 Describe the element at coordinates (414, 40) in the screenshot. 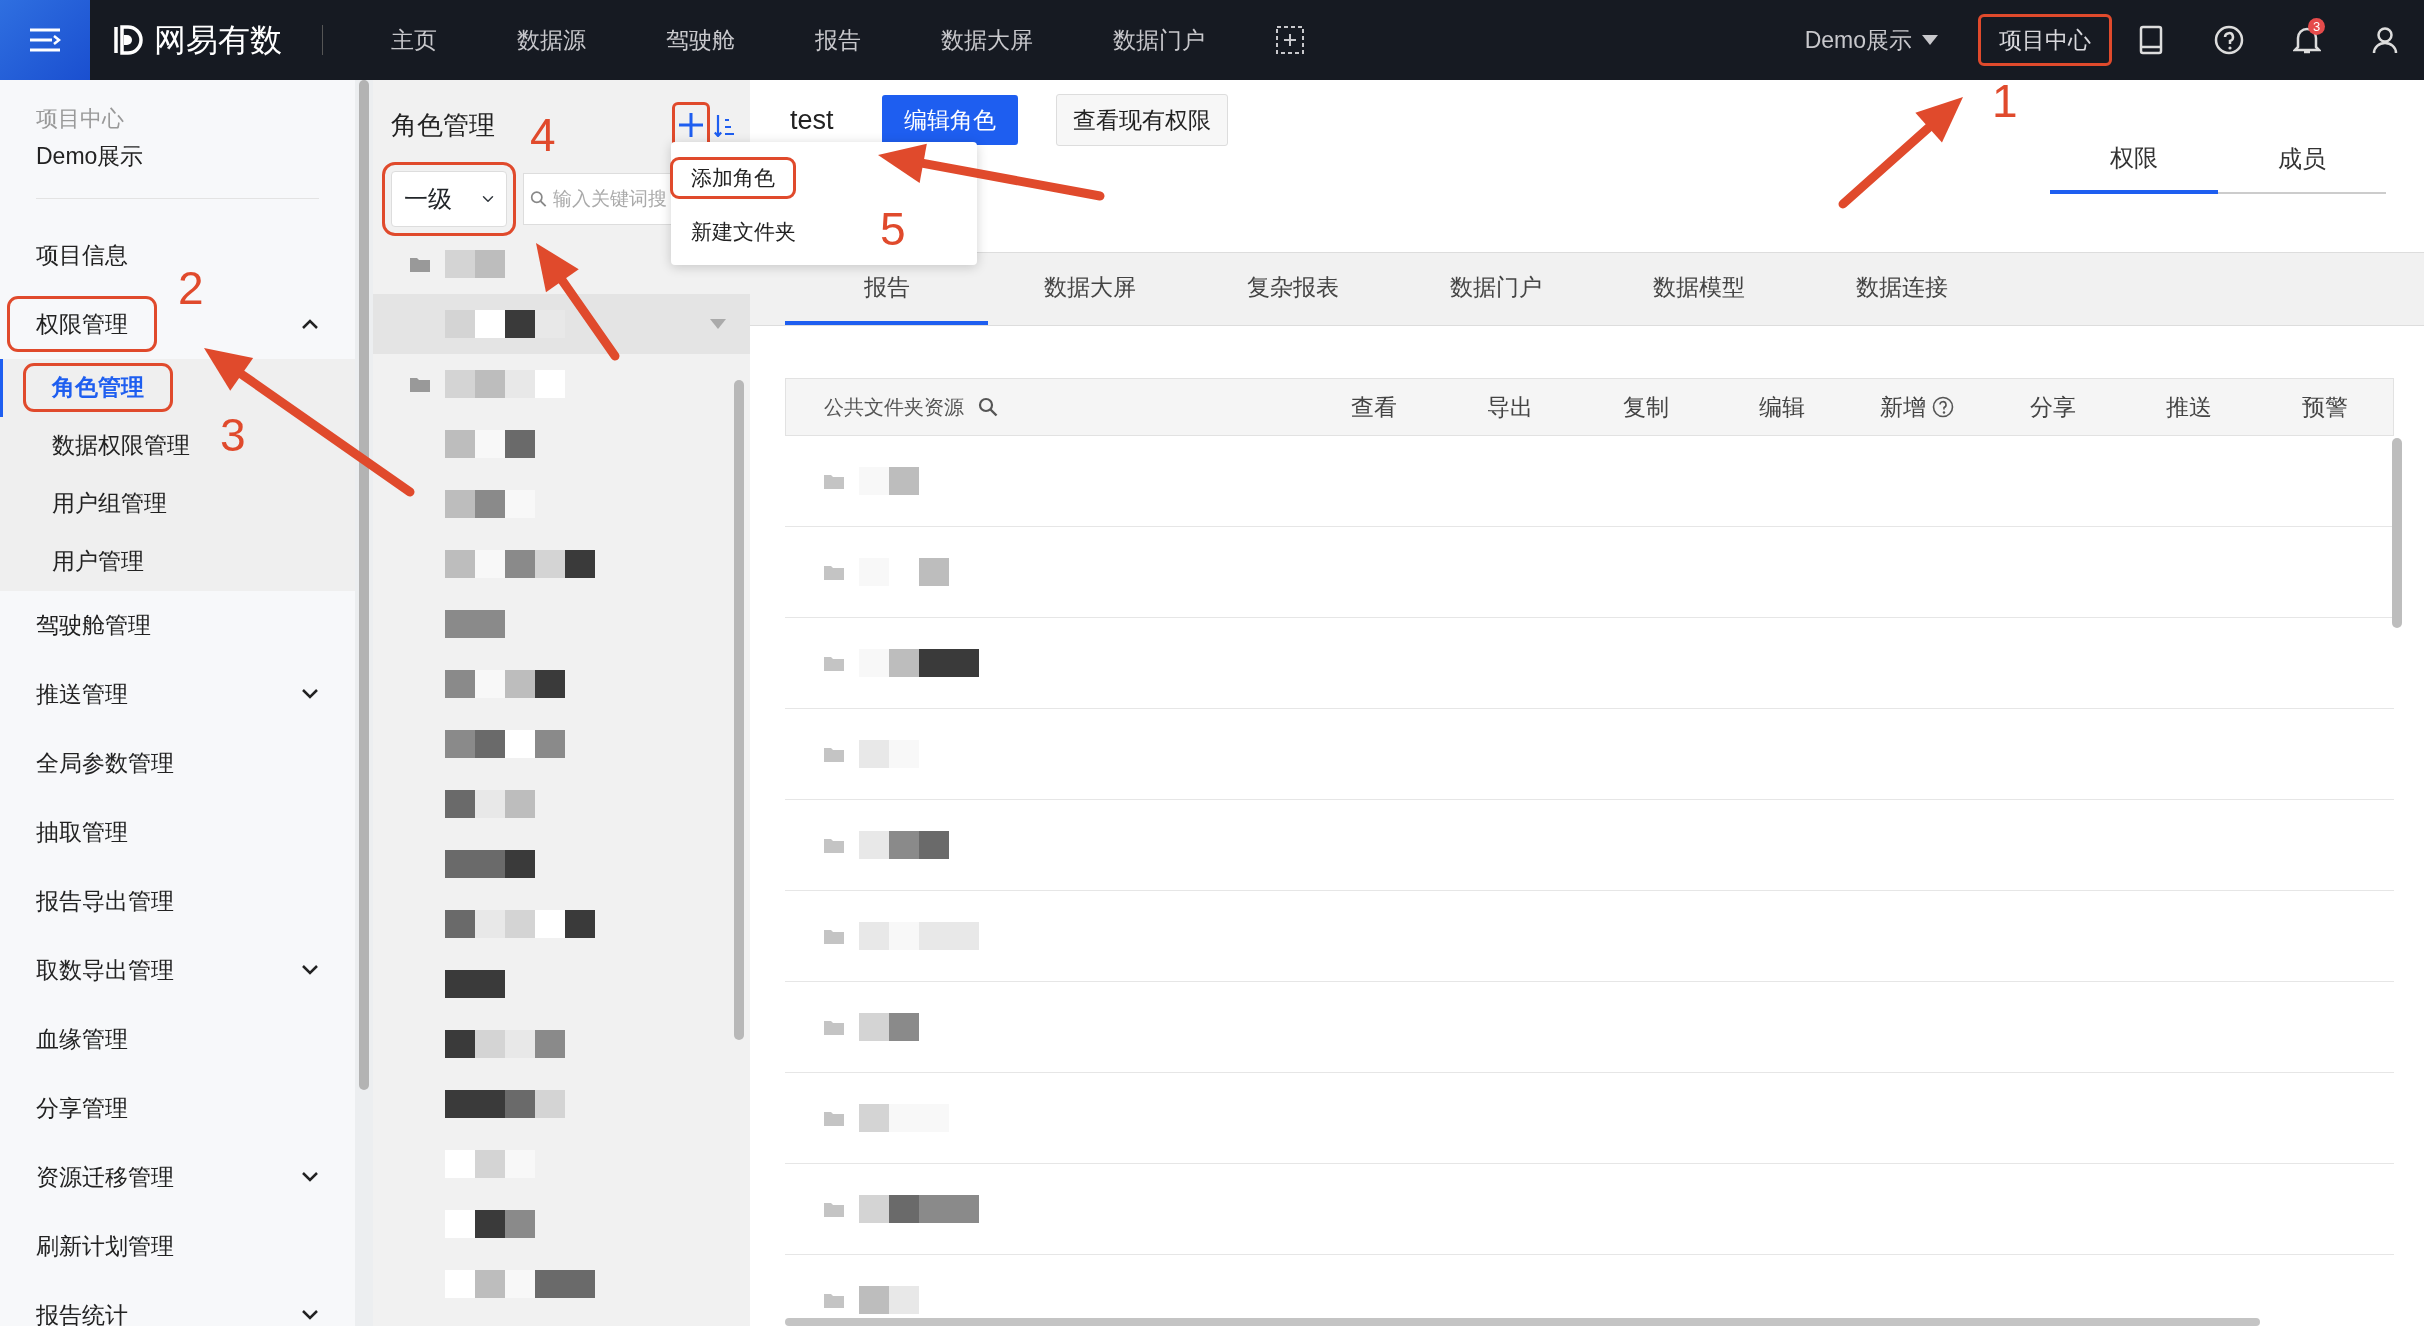

I see `nav-link: 主页` at that location.